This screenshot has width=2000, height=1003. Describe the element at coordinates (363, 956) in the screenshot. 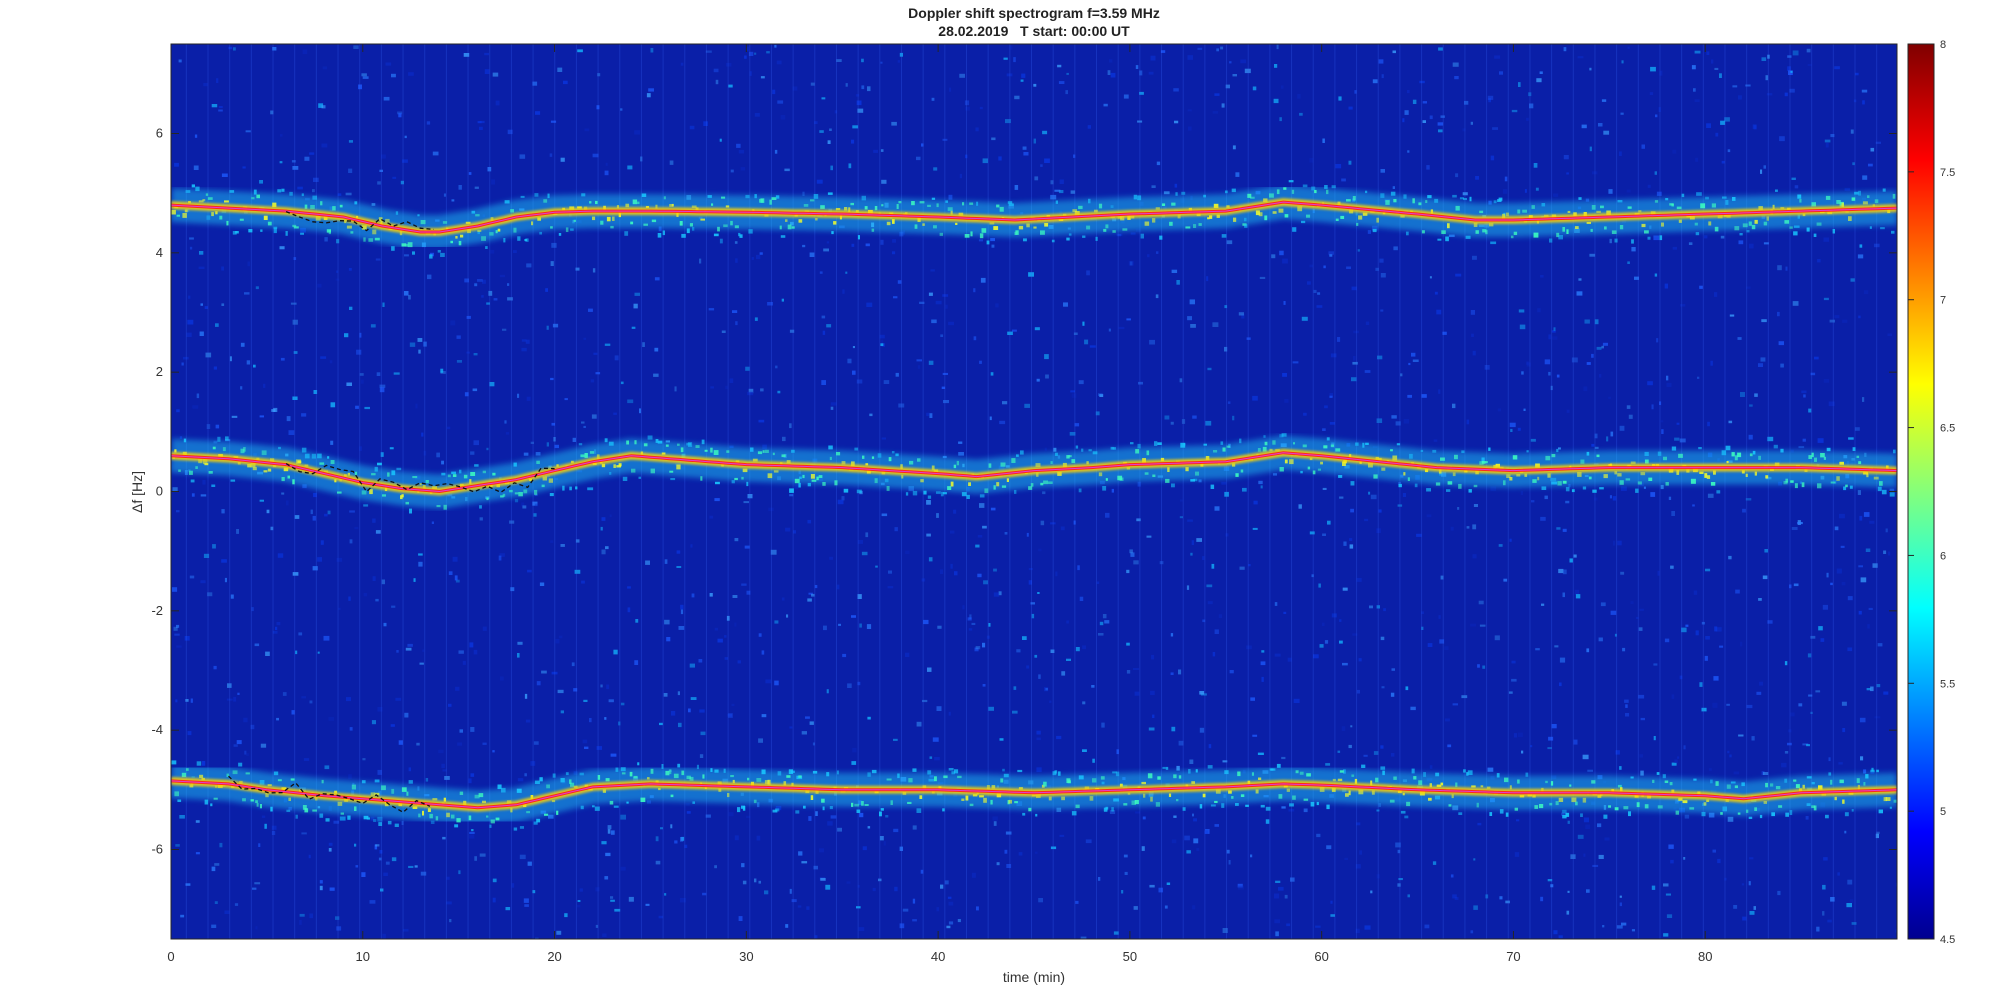

I see `x-tick-label: 10` at that location.